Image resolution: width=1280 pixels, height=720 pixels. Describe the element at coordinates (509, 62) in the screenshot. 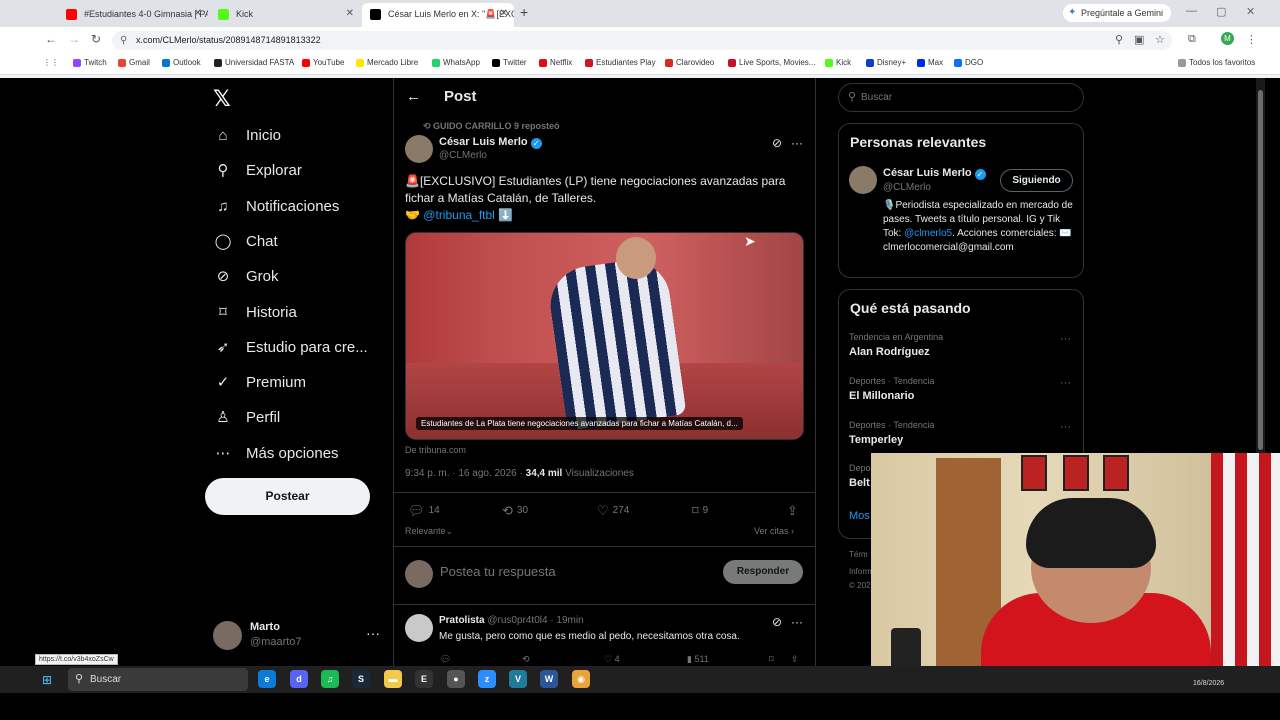

I see `bookmark-item: Twitter` at that location.